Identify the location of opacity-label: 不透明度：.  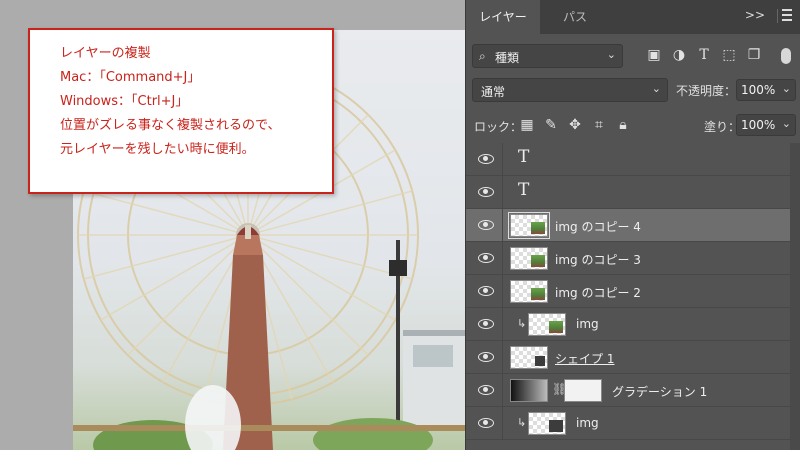
(706, 91).